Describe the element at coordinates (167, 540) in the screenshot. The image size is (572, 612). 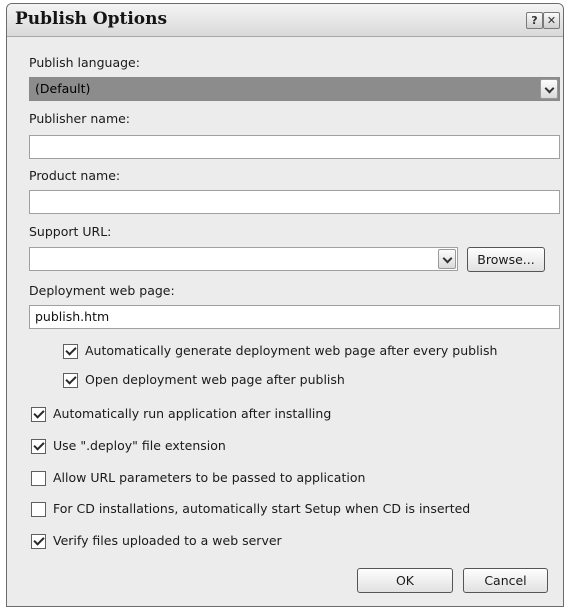
I see `checkbox-label: Verify files uploaded to a web server` at that location.